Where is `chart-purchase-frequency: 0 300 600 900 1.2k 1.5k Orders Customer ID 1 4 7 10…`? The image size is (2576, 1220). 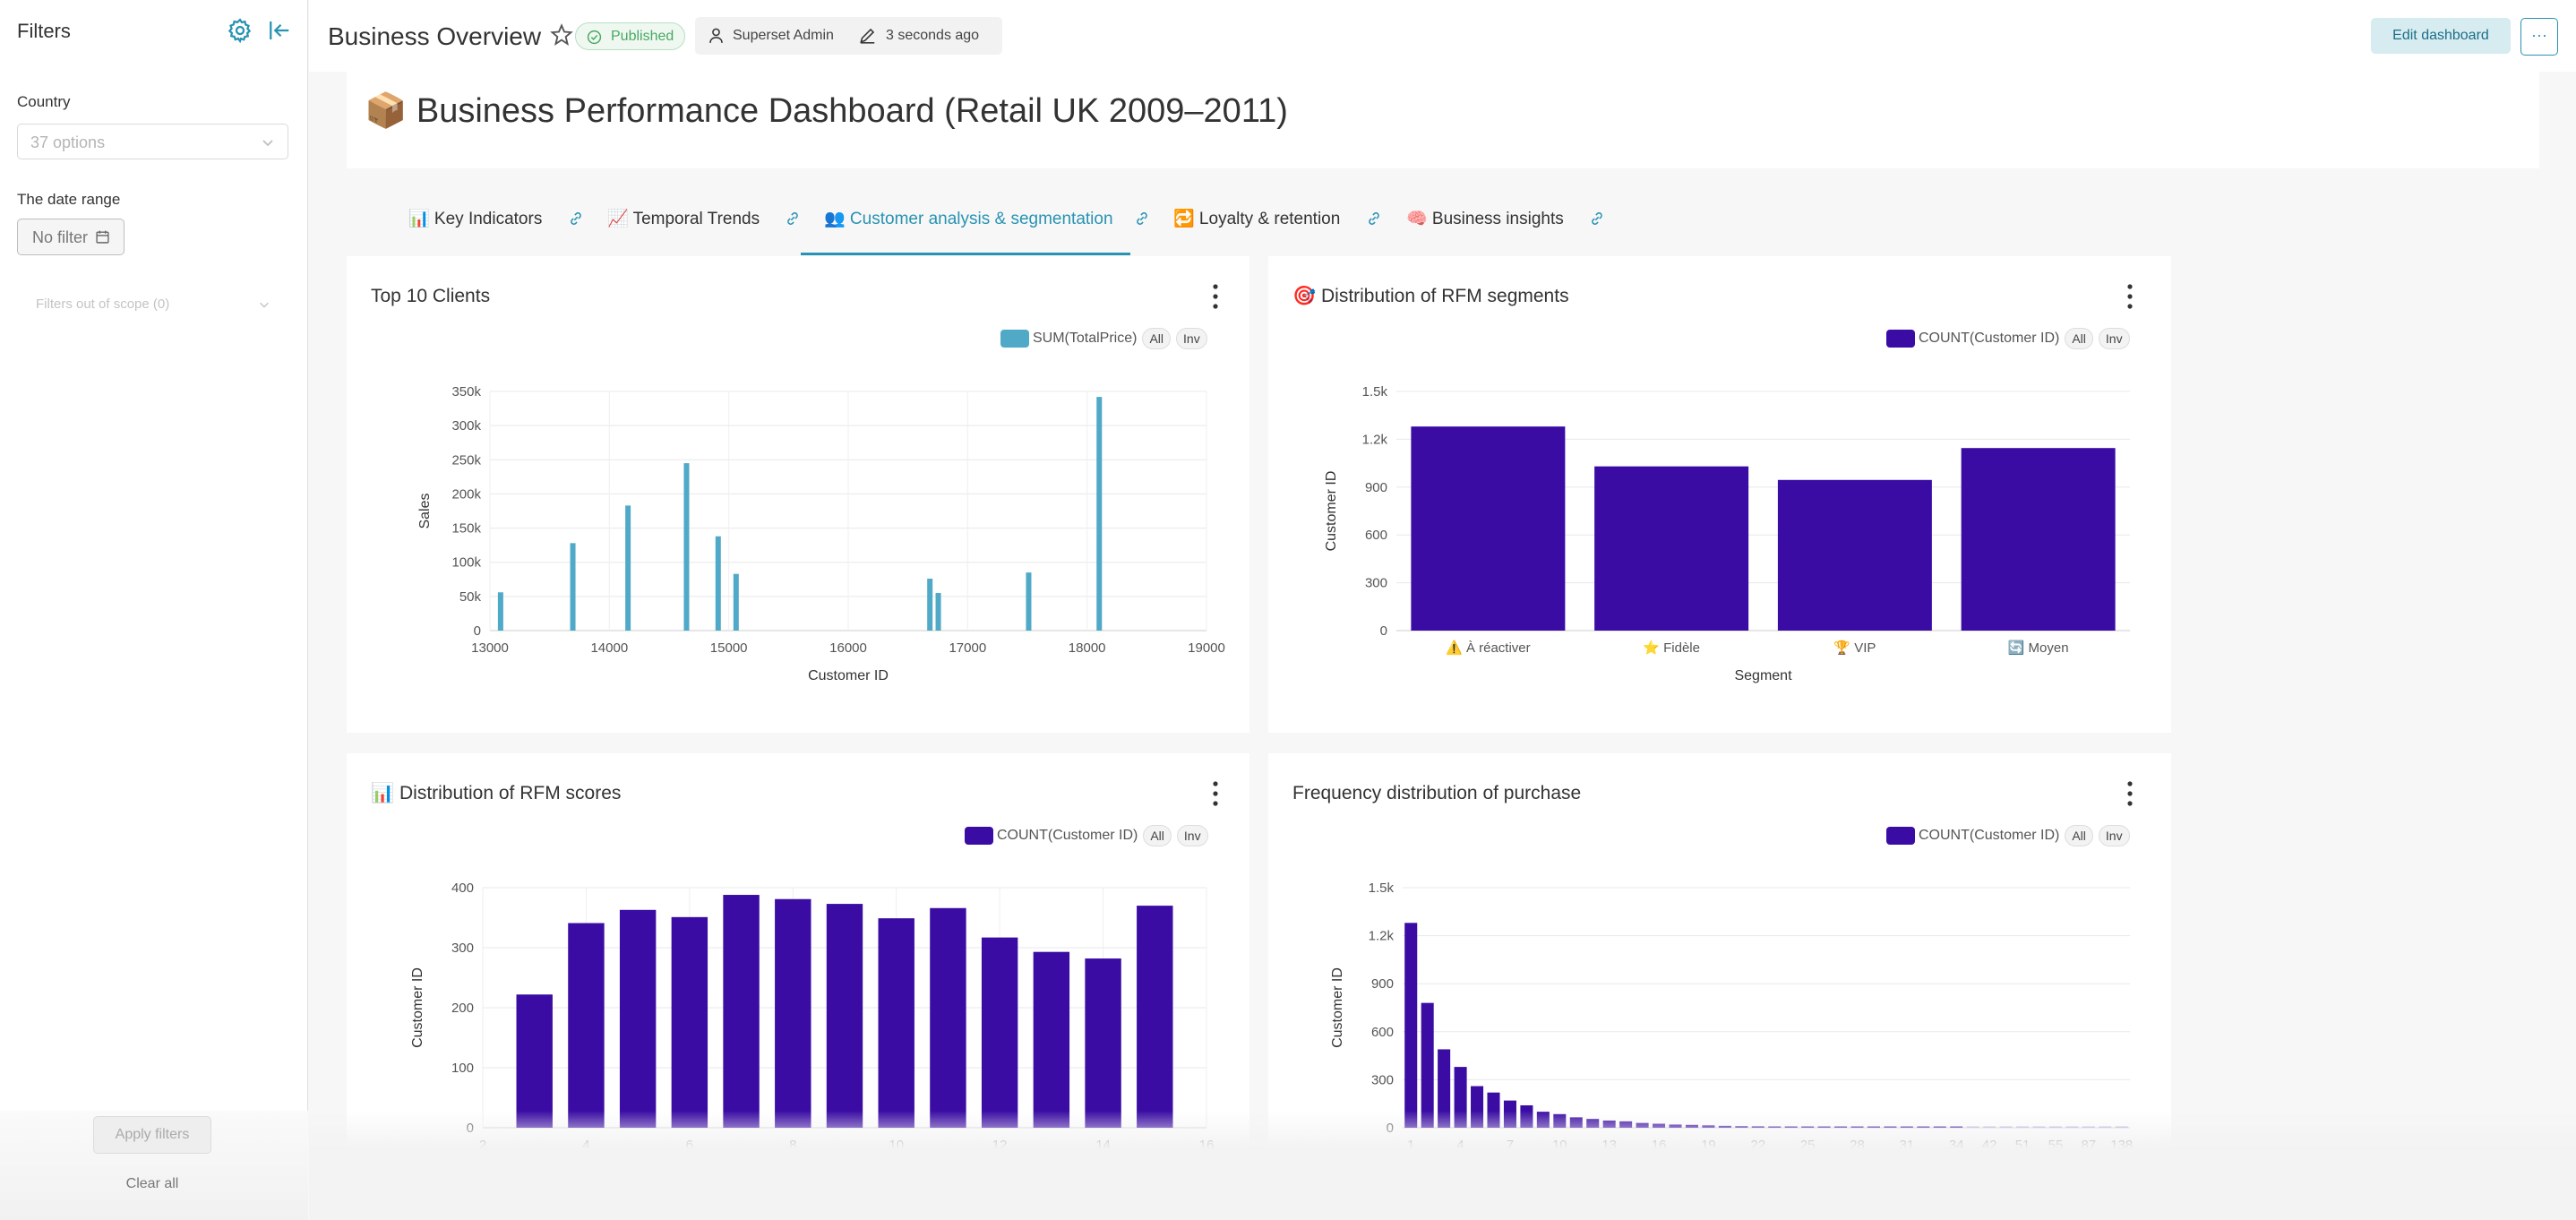 chart-purchase-frequency: 0 300 600 900 1.2k 1.5k Orders Customer ID 1 4 7 10… is located at coordinates (1731, 1031).